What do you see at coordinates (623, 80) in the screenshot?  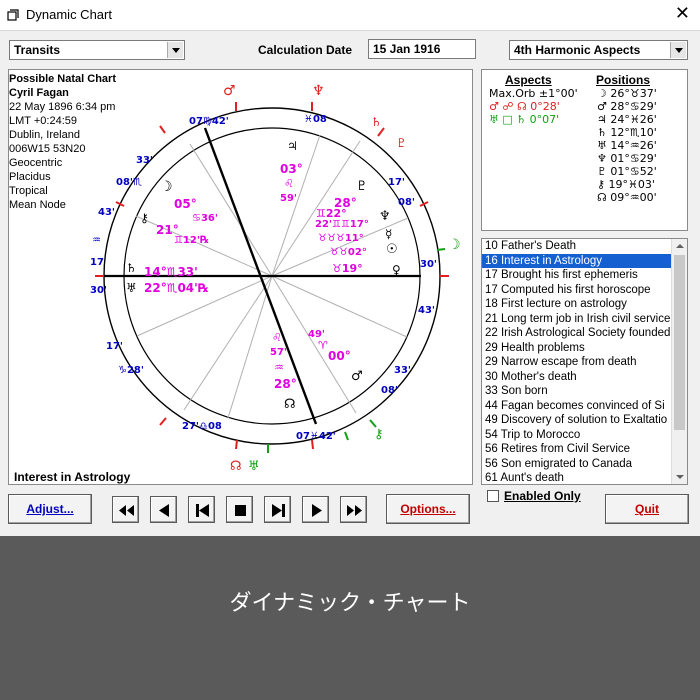 I see `positions-header: Positions` at bounding box center [623, 80].